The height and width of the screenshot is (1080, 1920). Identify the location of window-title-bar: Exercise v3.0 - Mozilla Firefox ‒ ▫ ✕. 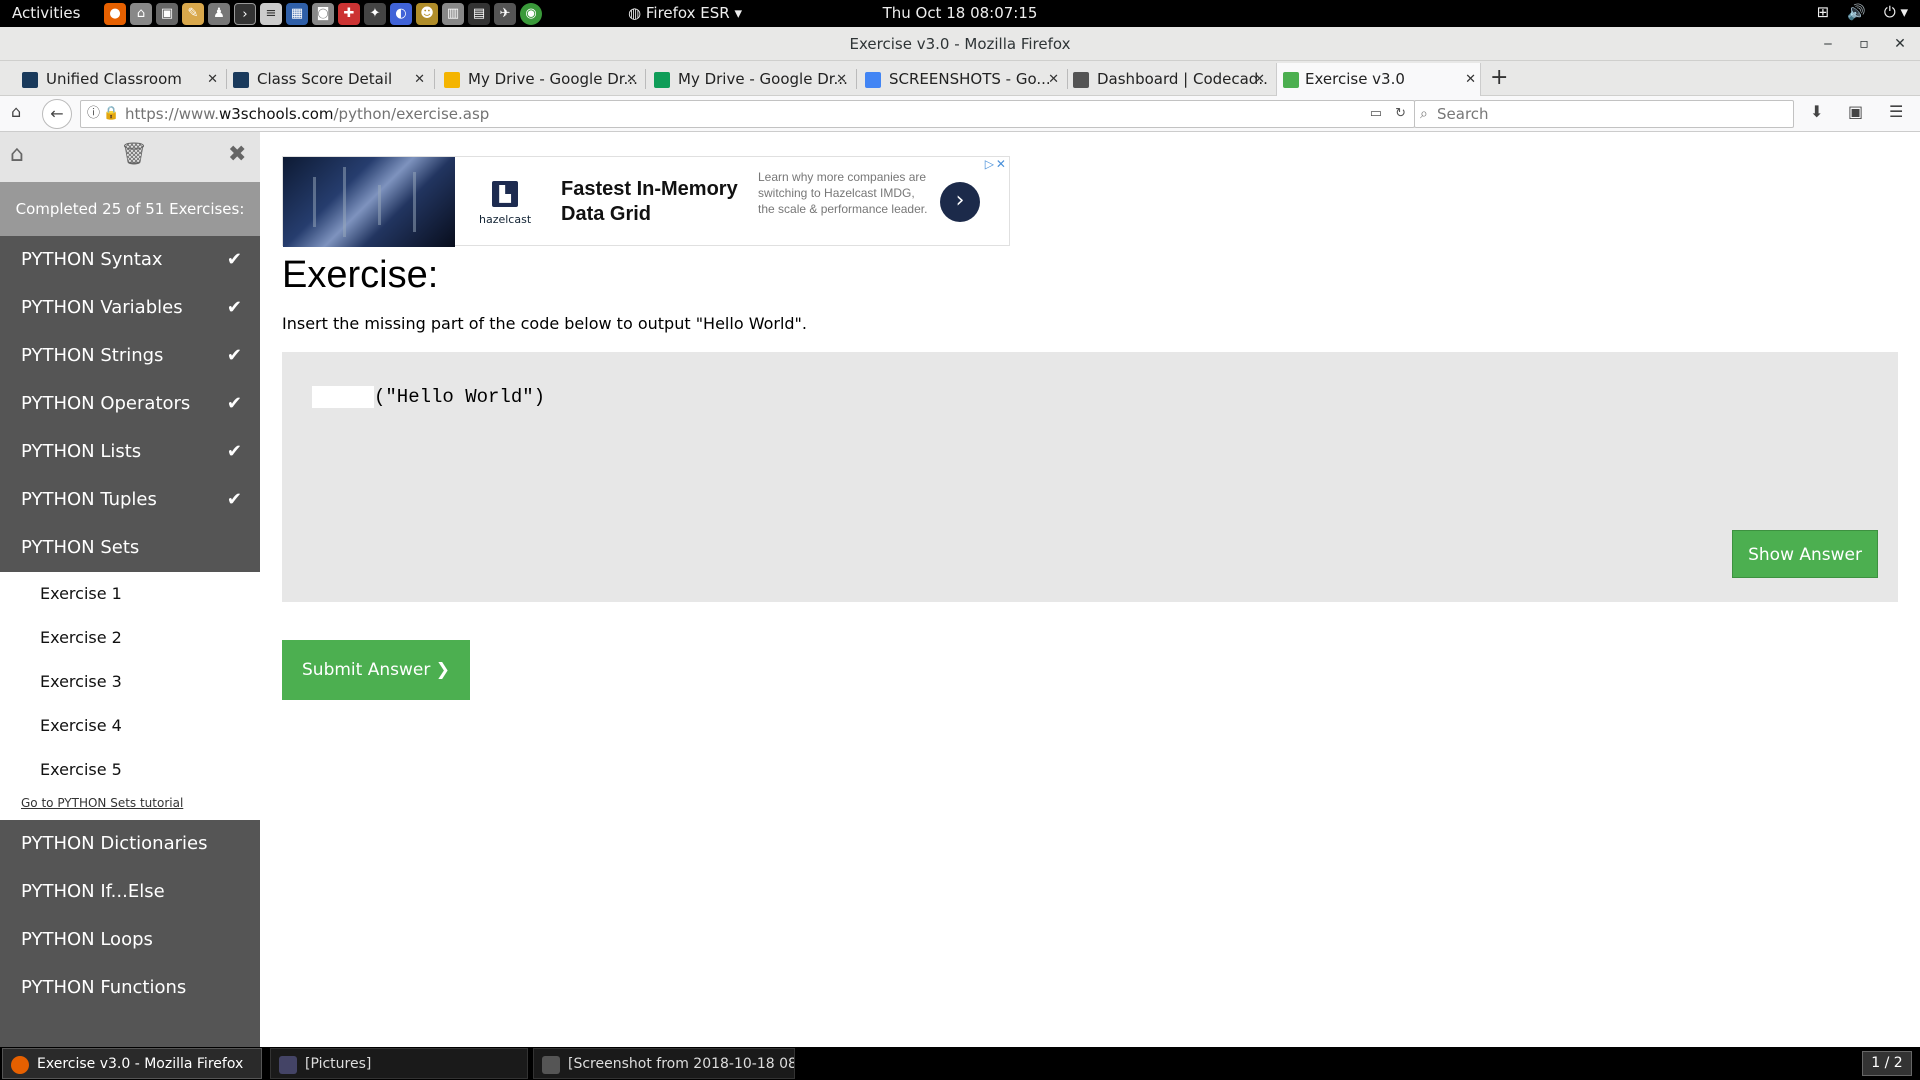
(960, 44).